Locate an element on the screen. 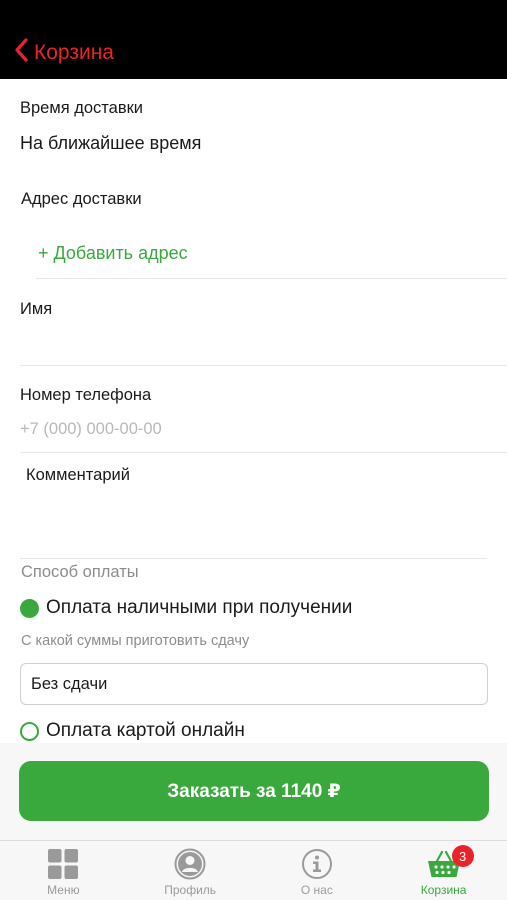 The height and width of the screenshot is (900, 507). profile-icon is located at coordinates (190, 864).